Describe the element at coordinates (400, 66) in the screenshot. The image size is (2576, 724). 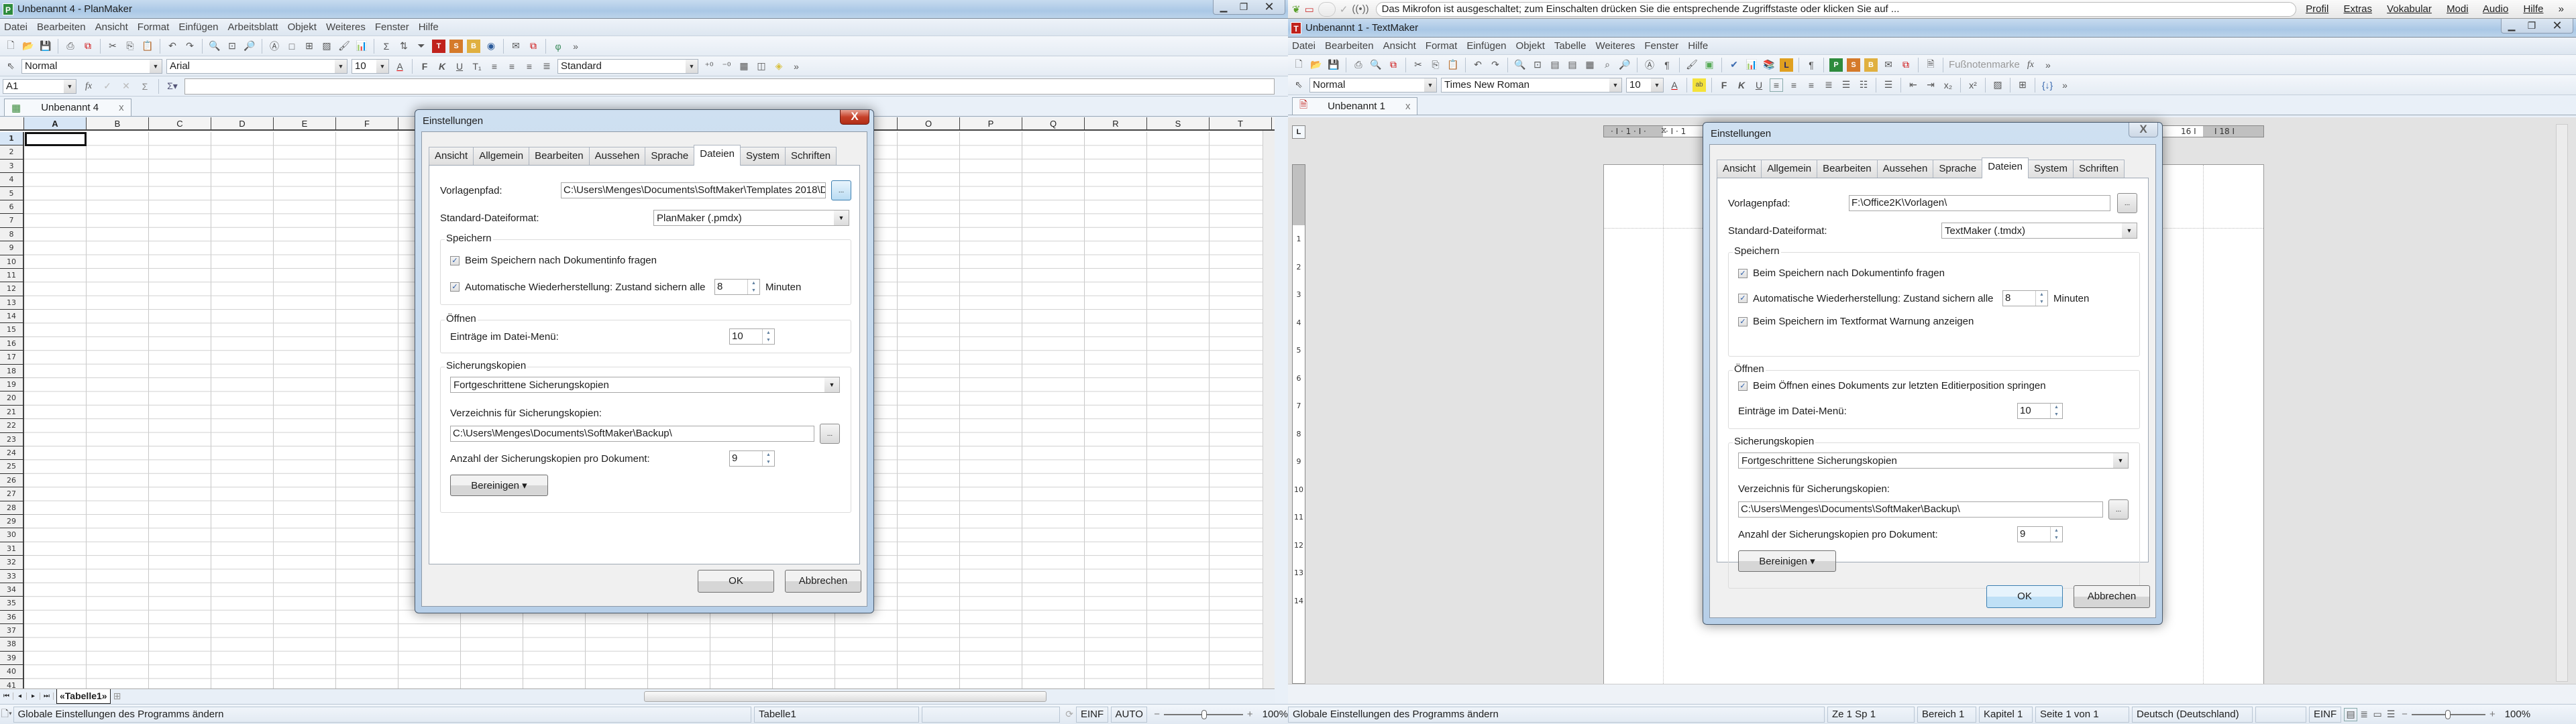
I see `font-color-icon: A` at that location.